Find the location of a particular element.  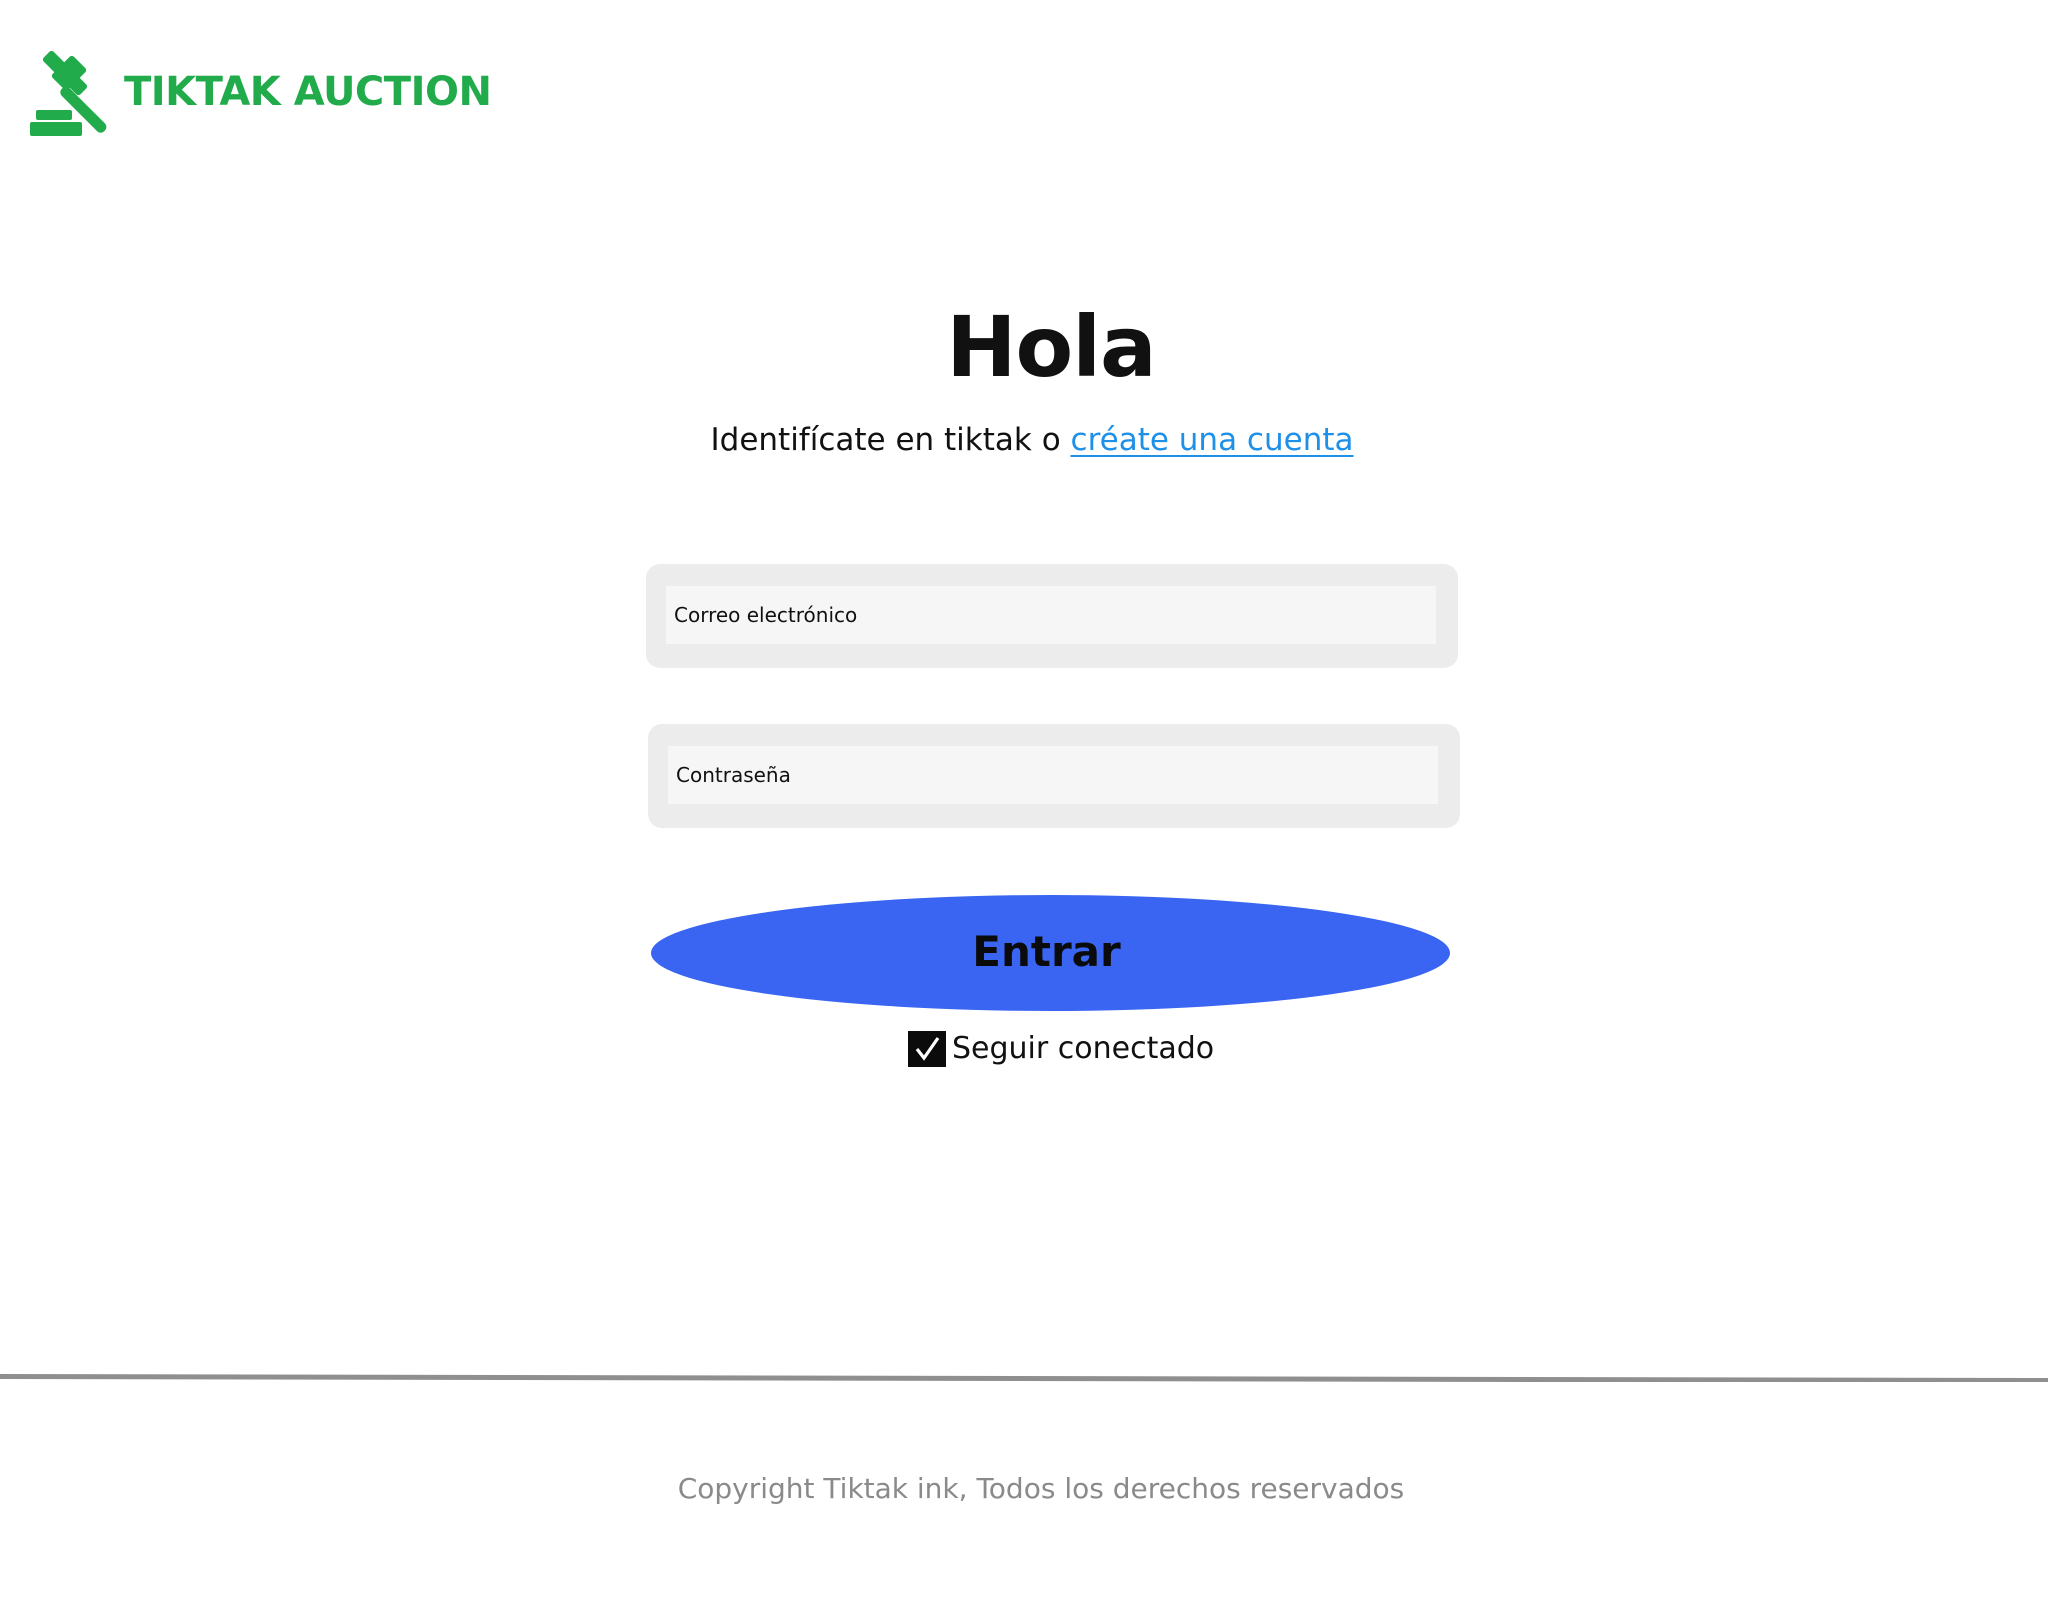

email-field is located at coordinates (1051, 615).